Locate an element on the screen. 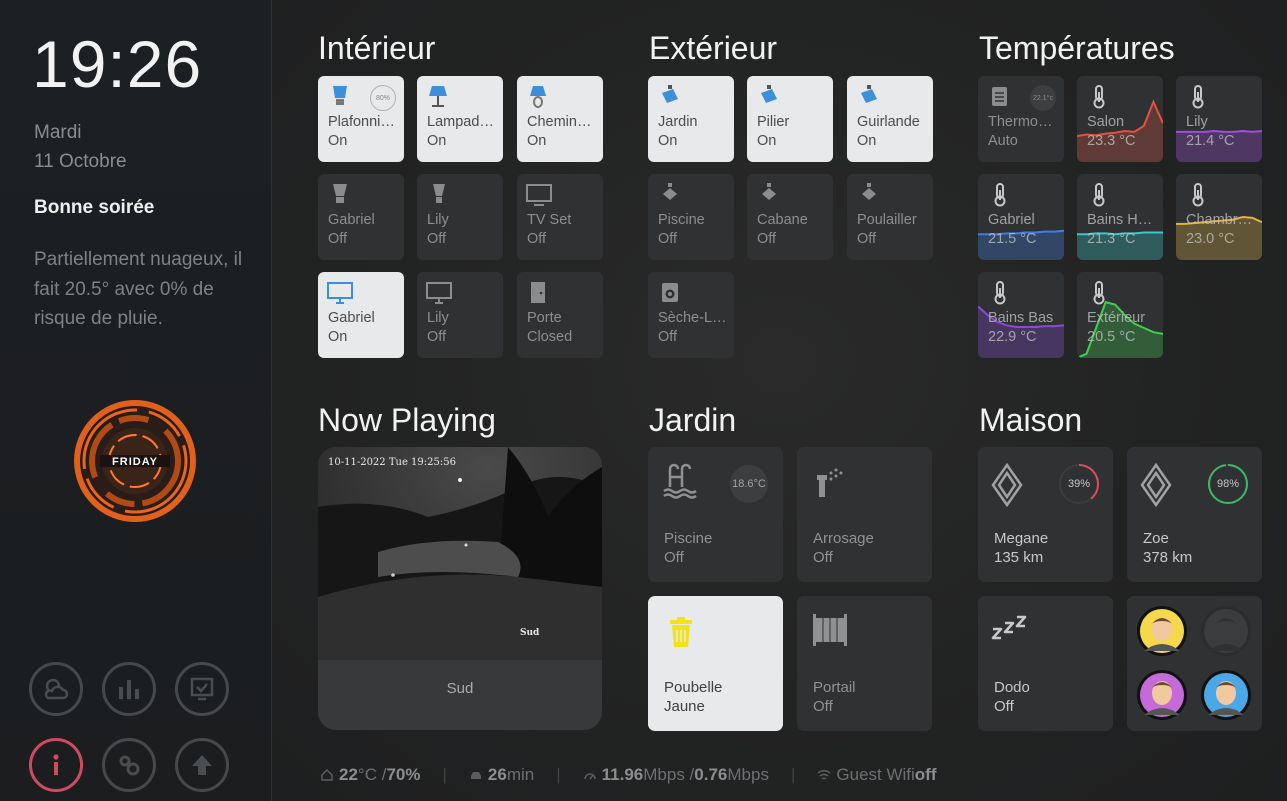  section-title-jardin: Jardin is located at coordinates (693, 420).